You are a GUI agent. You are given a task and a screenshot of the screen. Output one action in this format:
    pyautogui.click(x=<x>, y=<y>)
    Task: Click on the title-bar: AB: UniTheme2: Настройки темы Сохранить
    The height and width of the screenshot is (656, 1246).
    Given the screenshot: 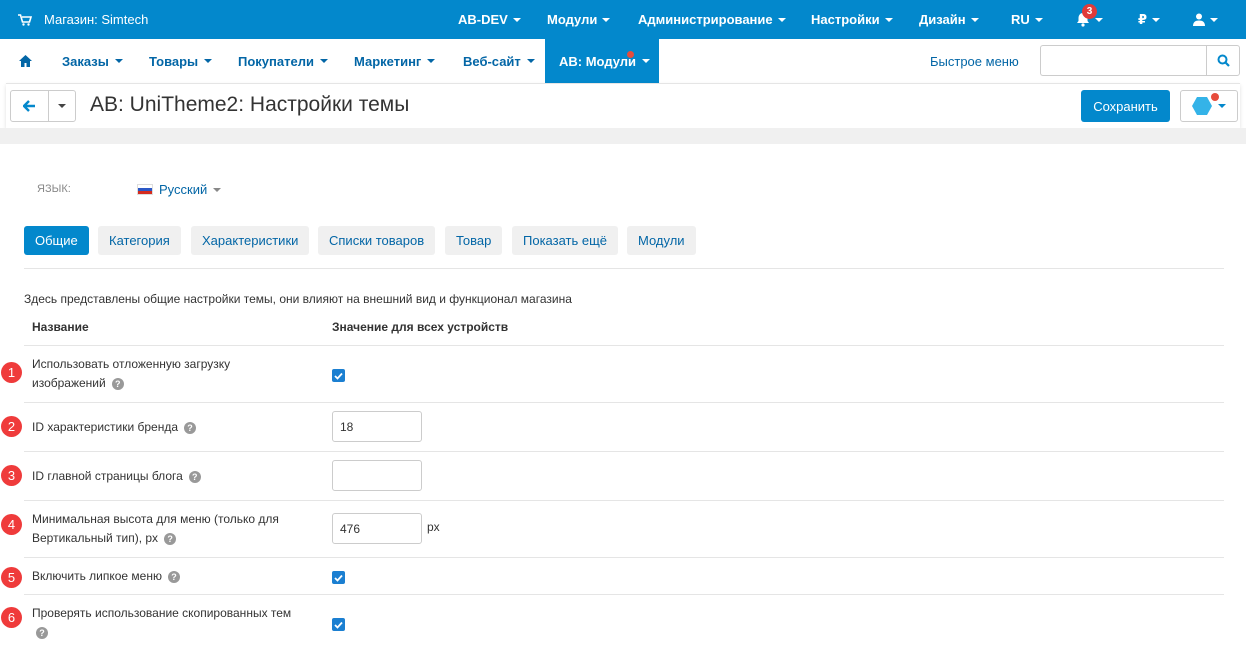 What is the action you would take?
    pyautogui.click(x=623, y=105)
    